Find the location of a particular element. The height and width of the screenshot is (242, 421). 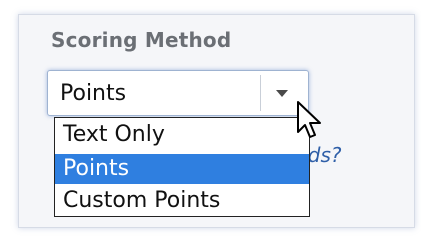

scoring-method-select: Points is located at coordinates (178, 93).